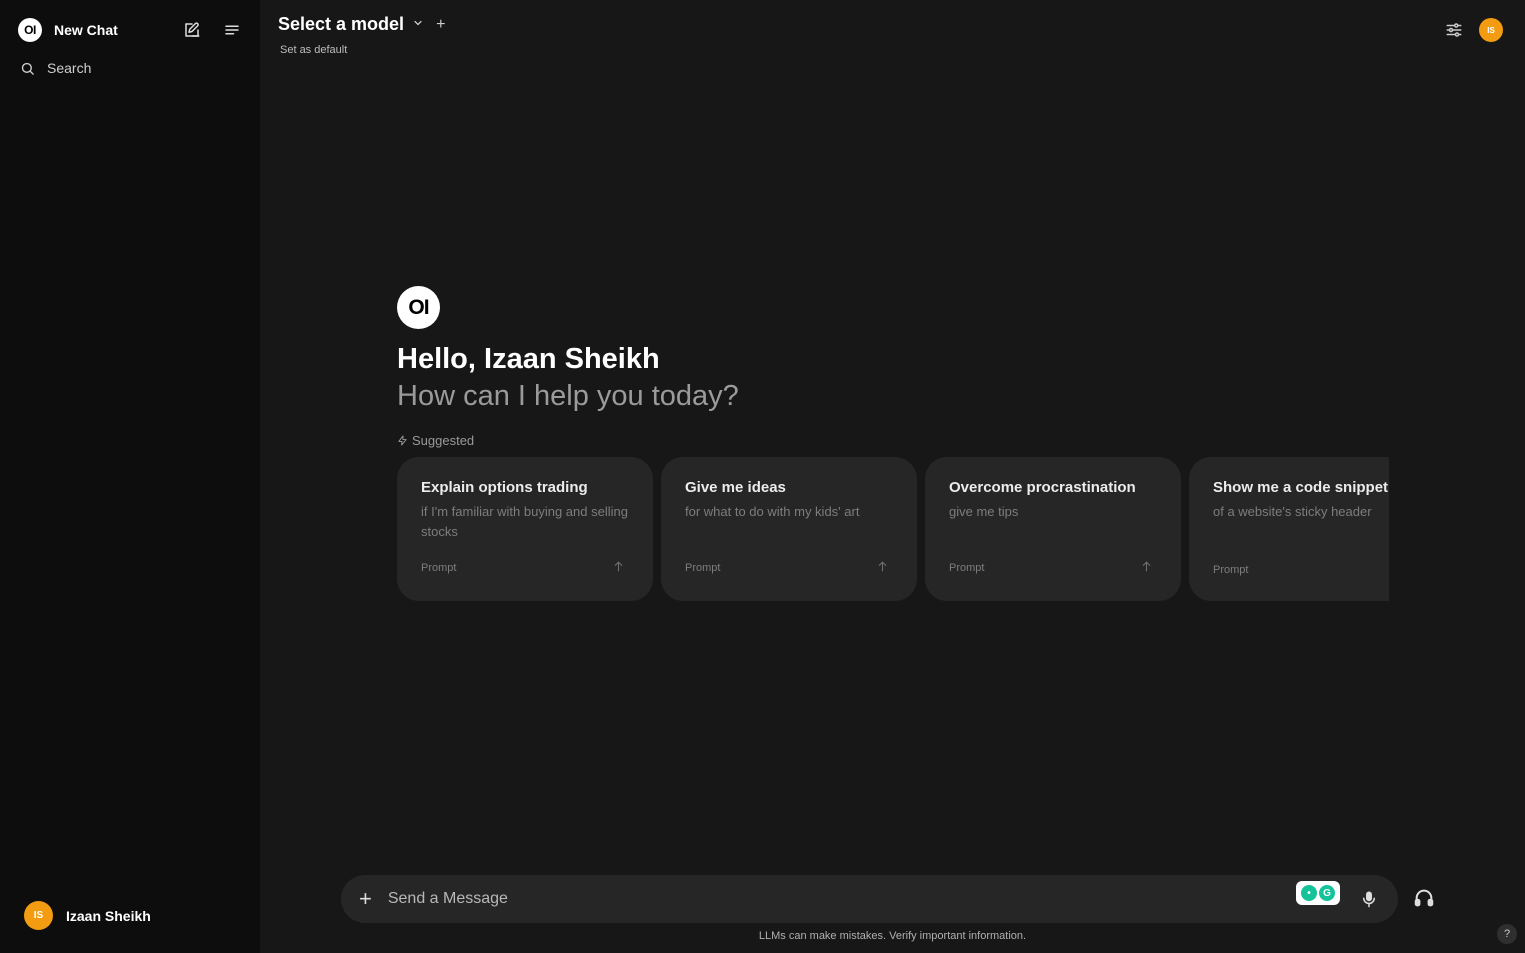 Image resolution: width=1525 pixels, height=953 pixels. What do you see at coordinates (30, 30) in the screenshot?
I see `openwebui-logo: OI` at bounding box center [30, 30].